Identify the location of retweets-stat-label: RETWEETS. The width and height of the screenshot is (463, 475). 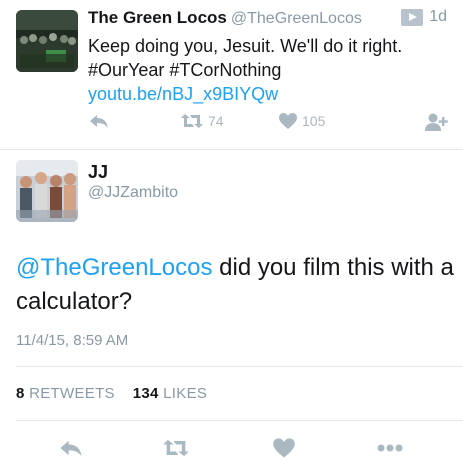
(72, 393).